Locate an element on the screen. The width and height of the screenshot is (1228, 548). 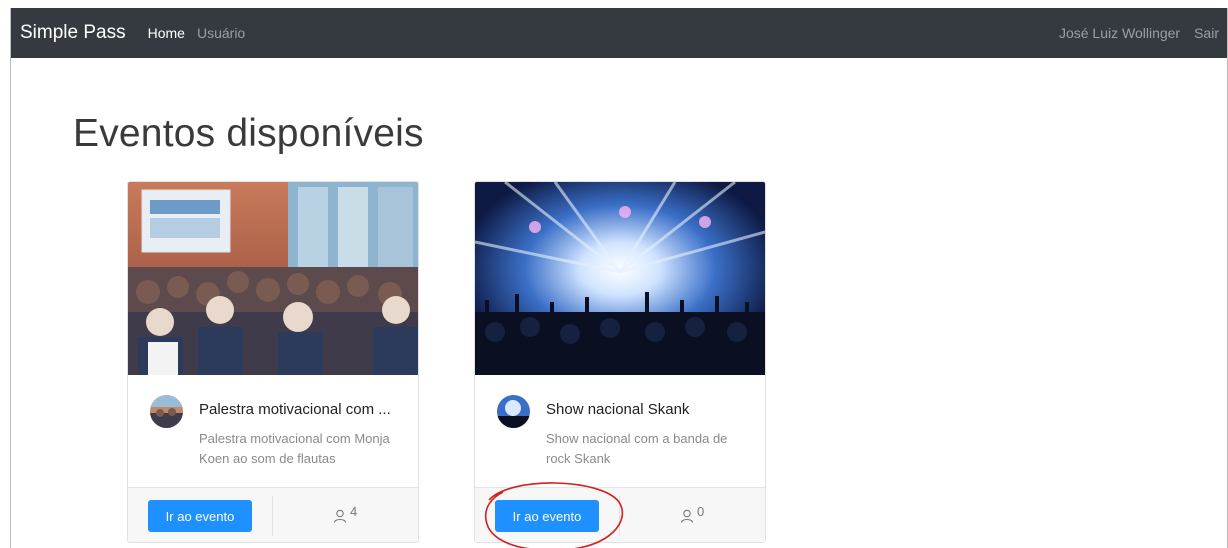
nav-usuario-link: Usuário is located at coordinates (221, 33).